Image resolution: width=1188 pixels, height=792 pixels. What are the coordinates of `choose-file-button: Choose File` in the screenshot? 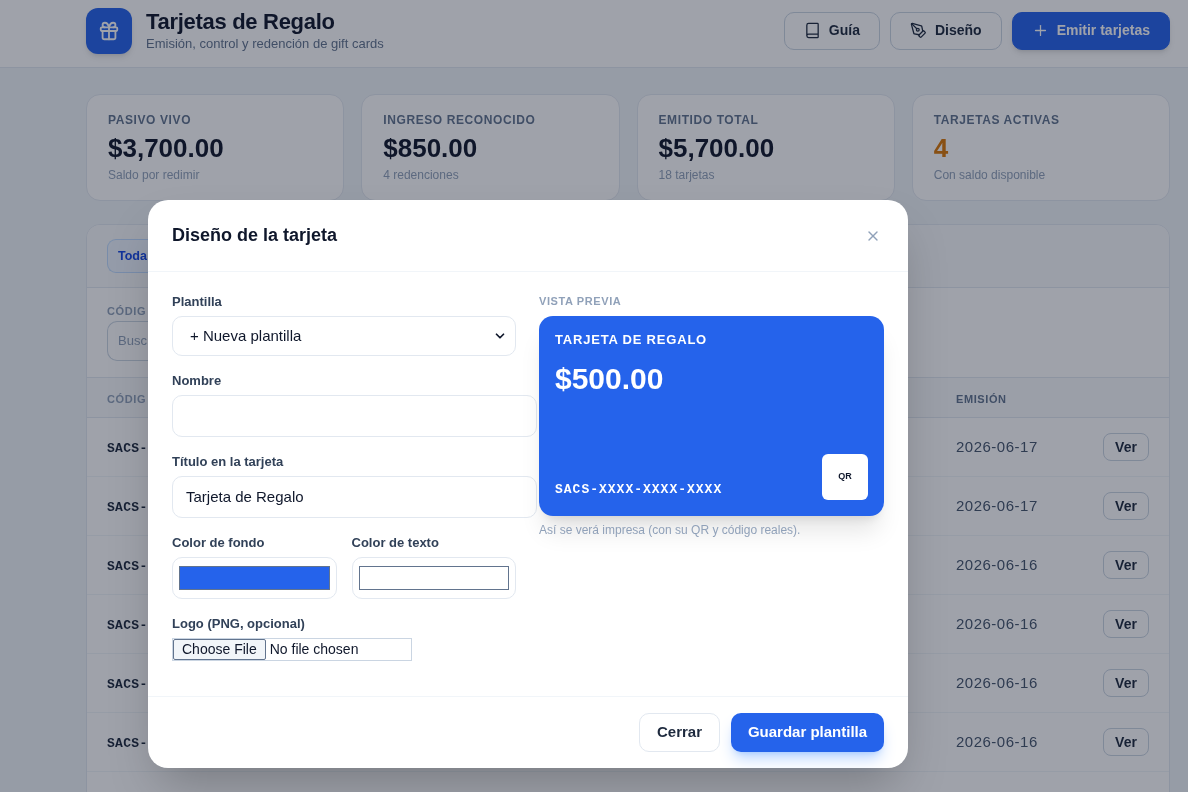 It's located at (219, 649).